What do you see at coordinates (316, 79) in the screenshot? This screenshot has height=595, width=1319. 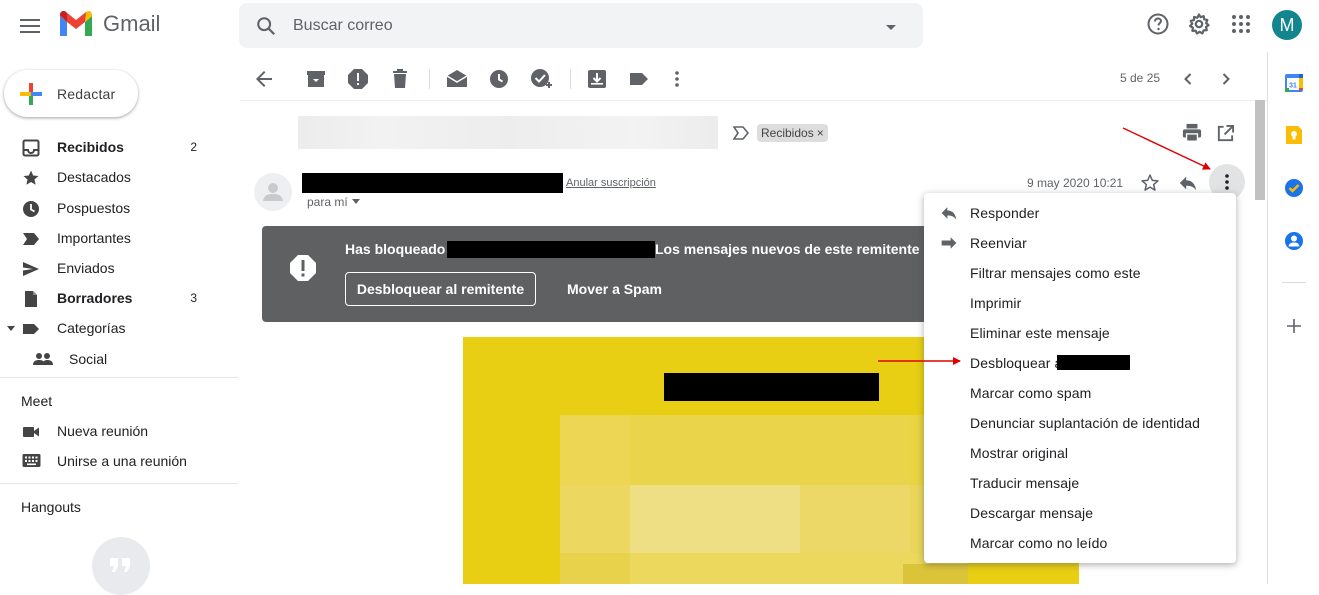 I see `archive-icon` at bounding box center [316, 79].